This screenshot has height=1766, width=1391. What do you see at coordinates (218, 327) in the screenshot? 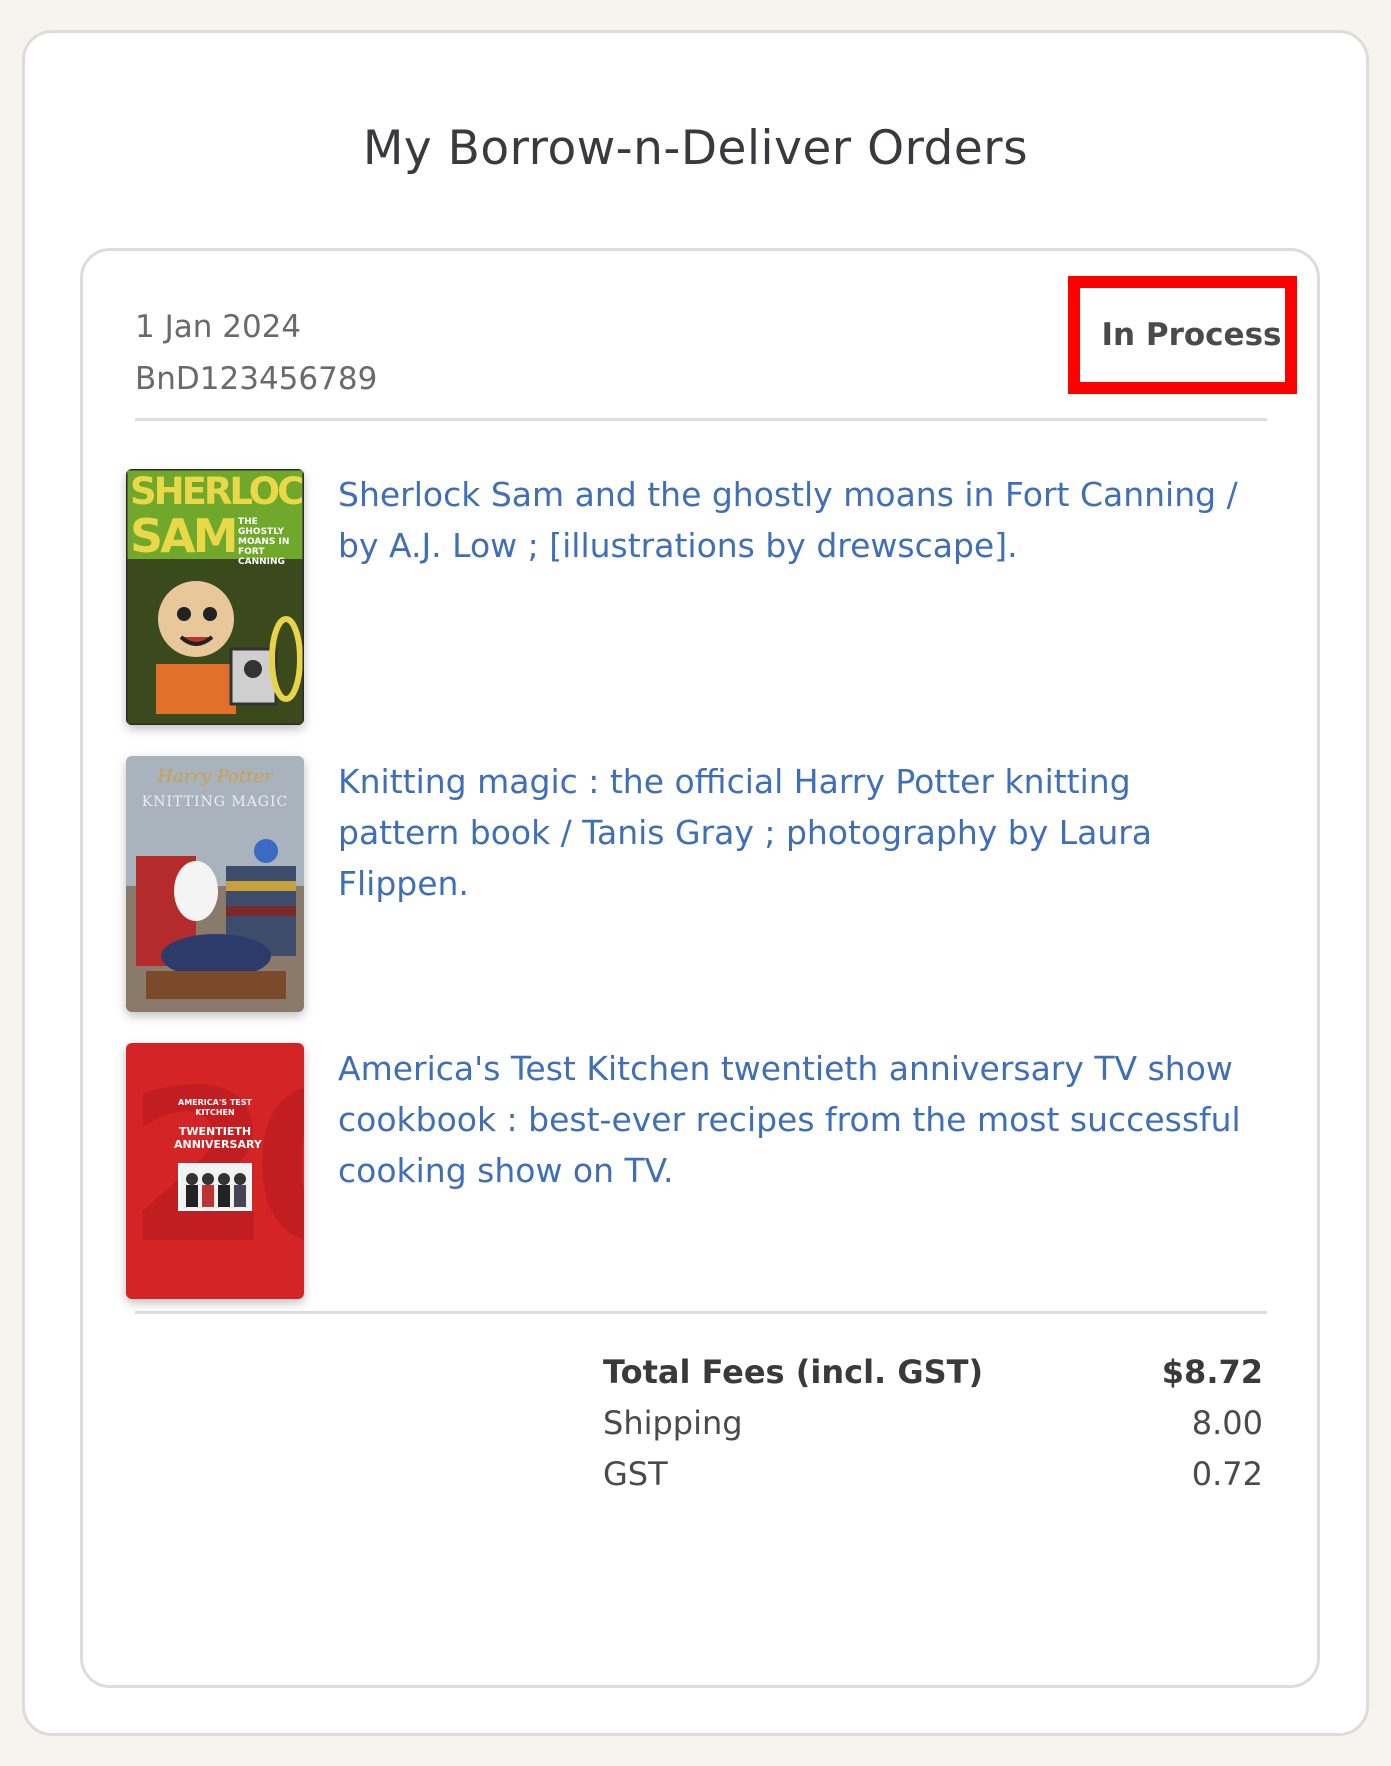
I see `order-date: 1 Jan 2024` at bounding box center [218, 327].